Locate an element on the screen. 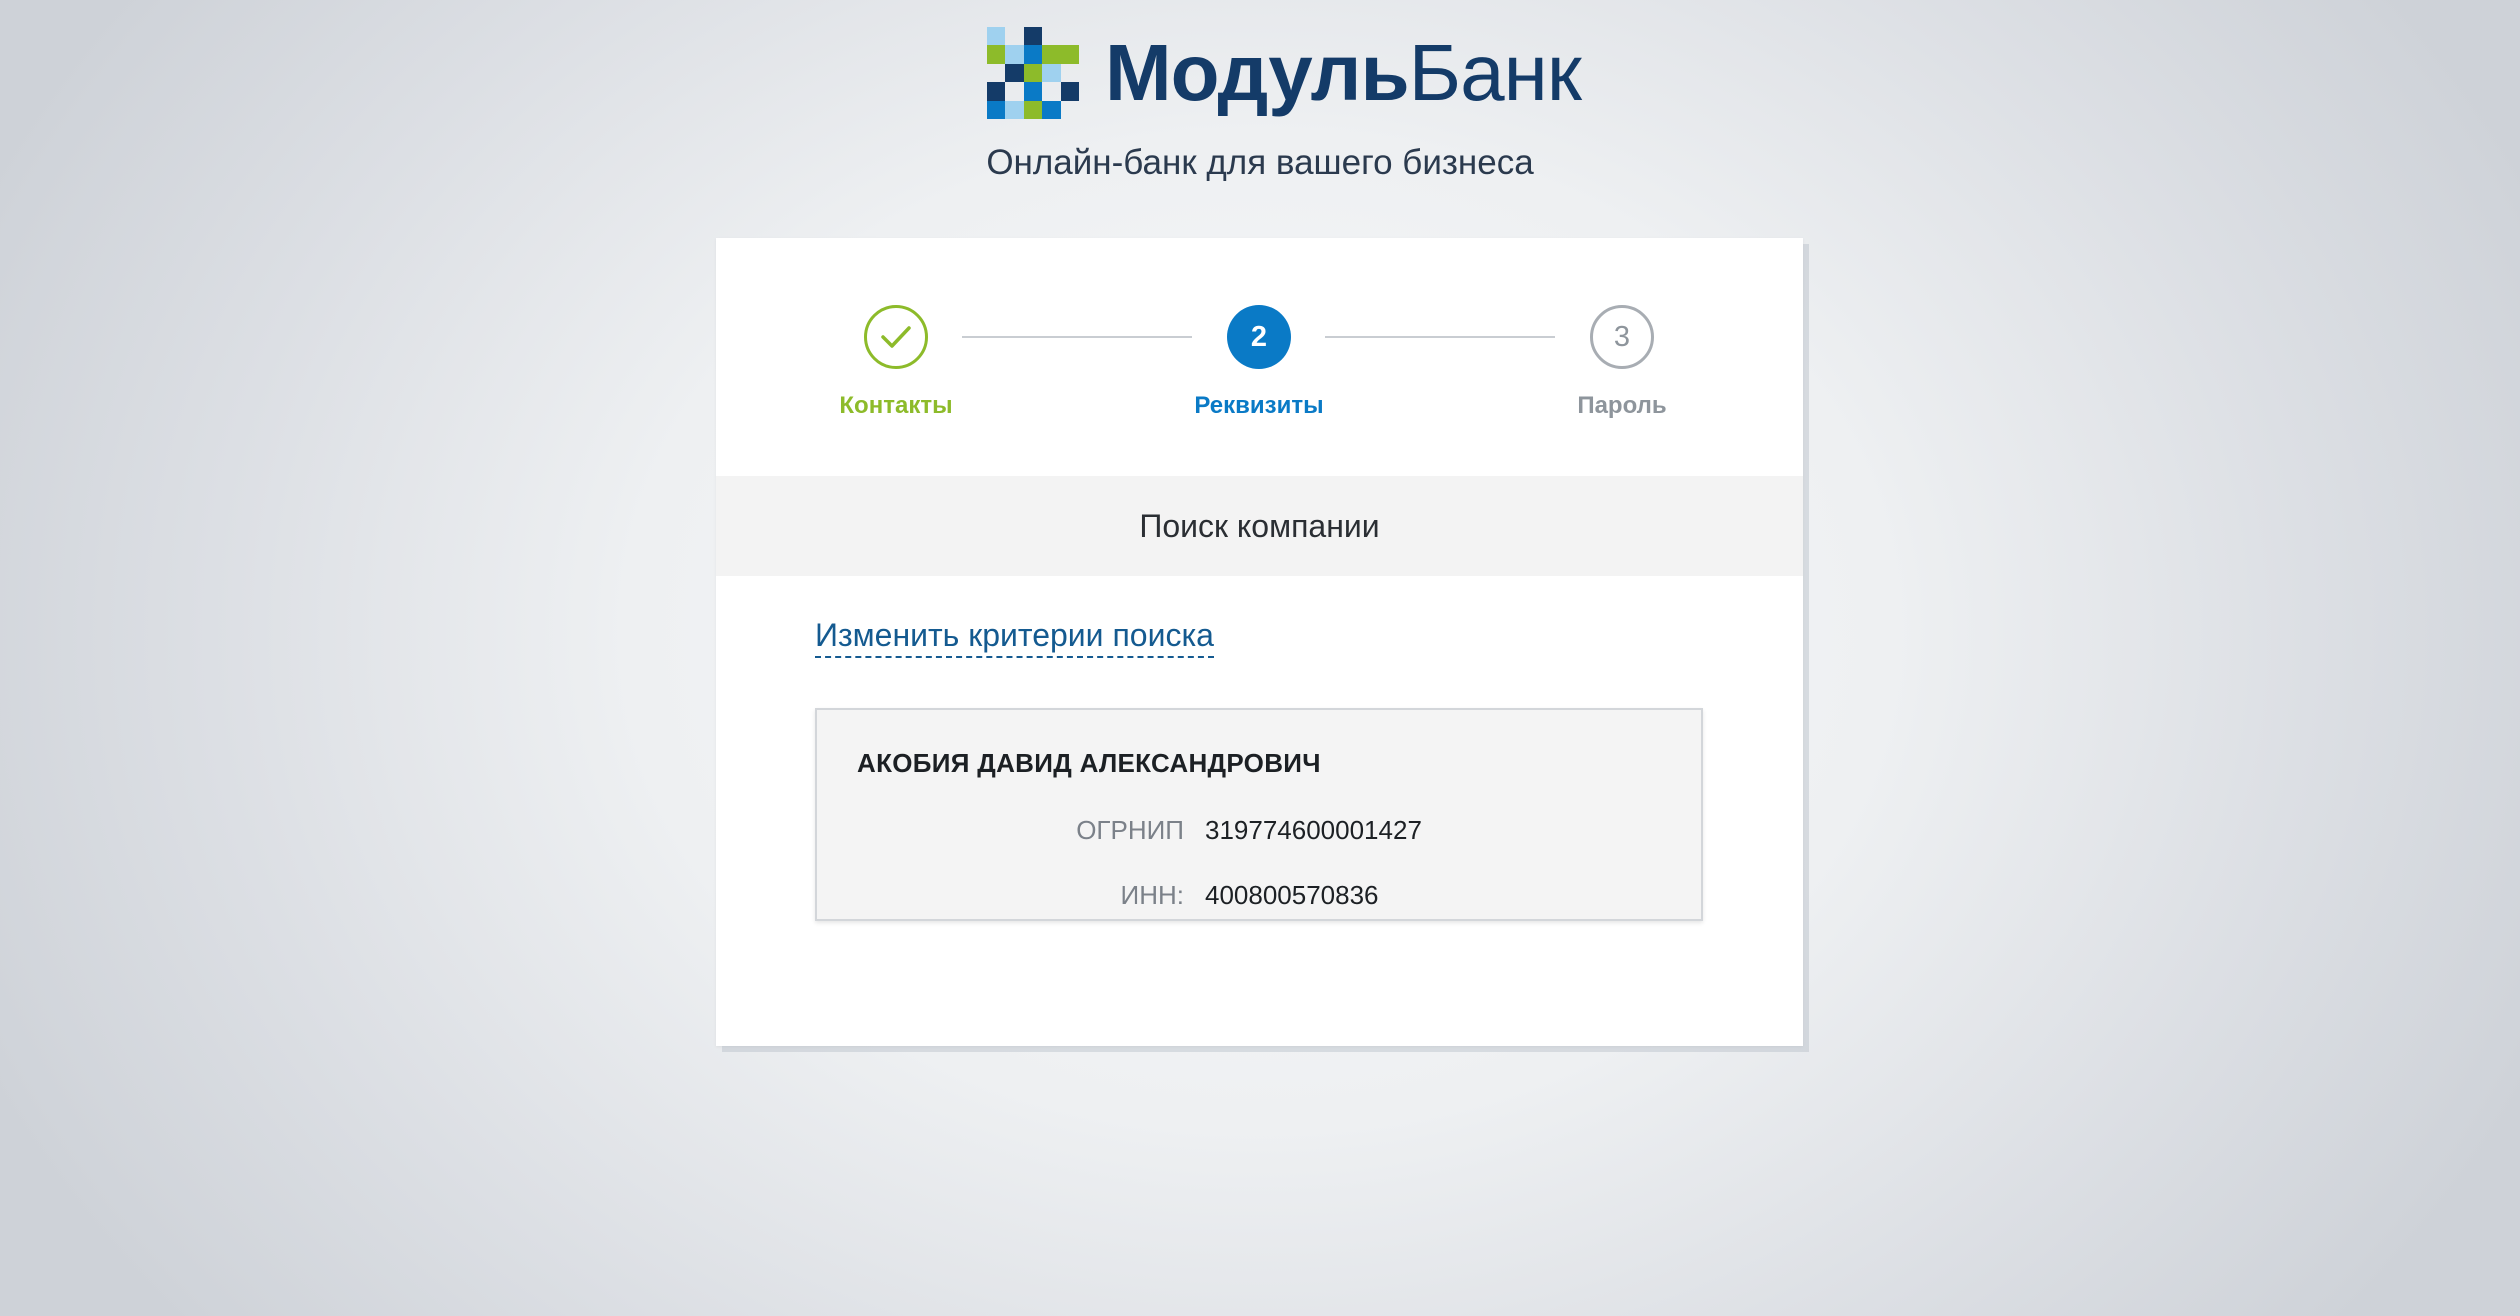 Image resolution: width=2520 pixels, height=1316 pixels. bank-logo: Модуль Банк is located at coordinates (1284, 73).